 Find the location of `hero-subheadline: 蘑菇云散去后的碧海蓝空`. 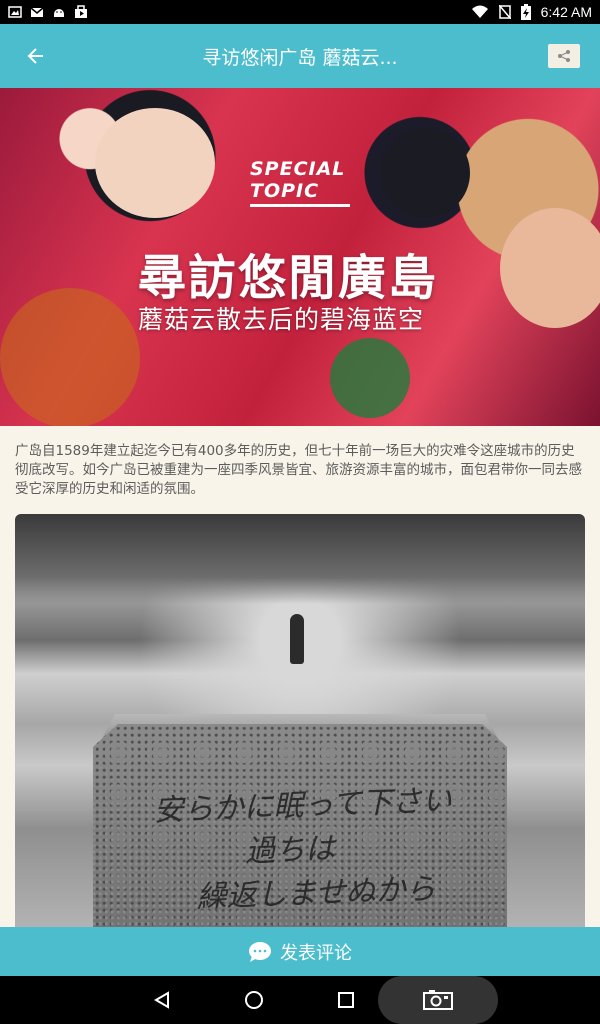

hero-subheadline: 蘑菇云散去后的碧海蓝空 is located at coordinates (281, 319).